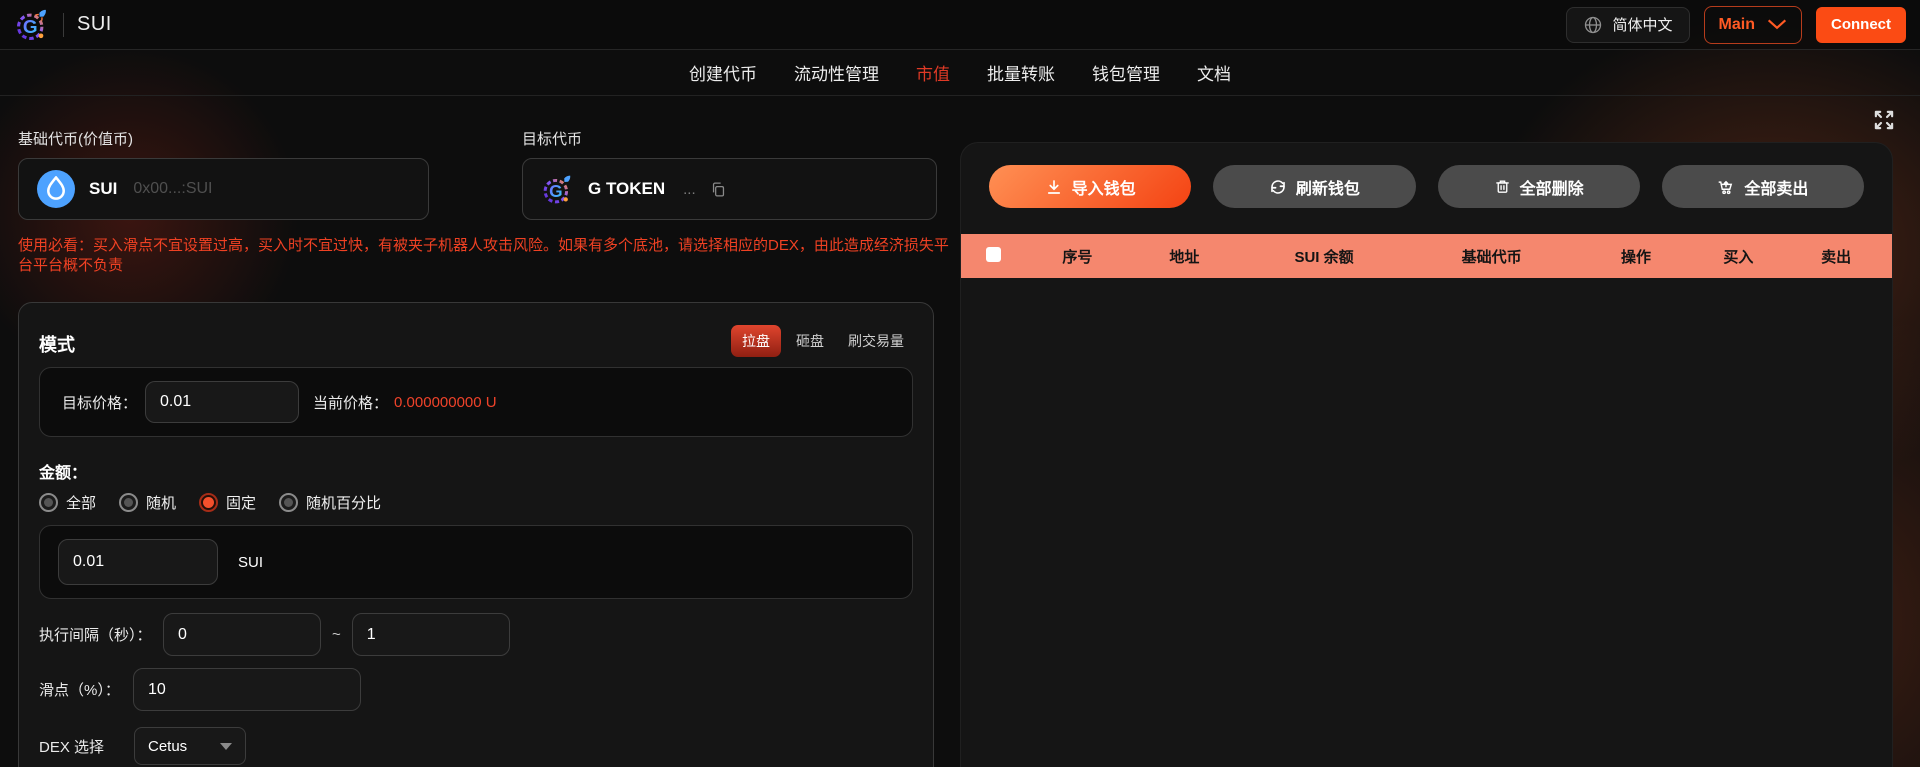 The image size is (1920, 767). I want to click on nav-item-batch-transfer: 批量转账, so click(1021, 72).